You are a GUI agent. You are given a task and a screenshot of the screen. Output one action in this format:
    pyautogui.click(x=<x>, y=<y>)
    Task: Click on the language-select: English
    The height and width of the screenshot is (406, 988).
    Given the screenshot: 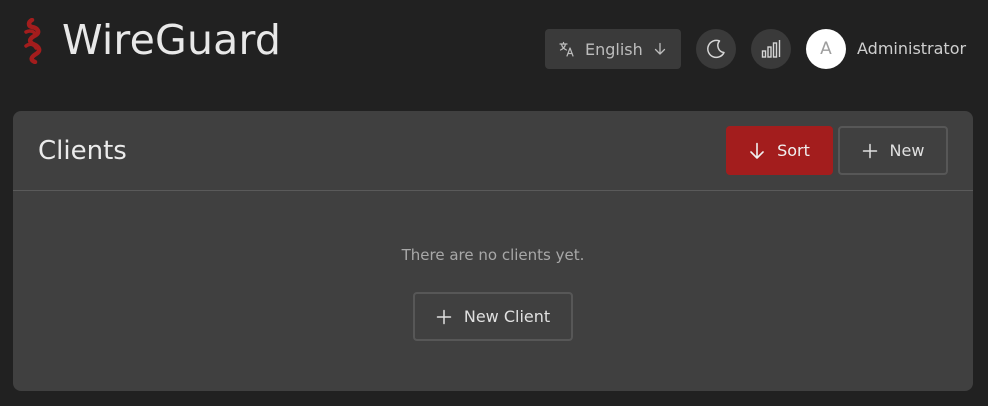 What is the action you would take?
    pyautogui.click(x=613, y=49)
    